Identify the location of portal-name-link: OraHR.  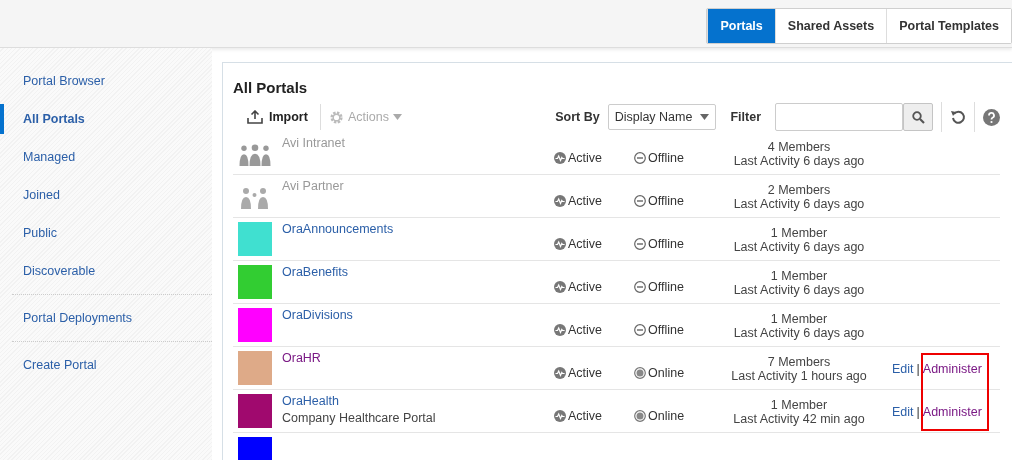
(418, 358).